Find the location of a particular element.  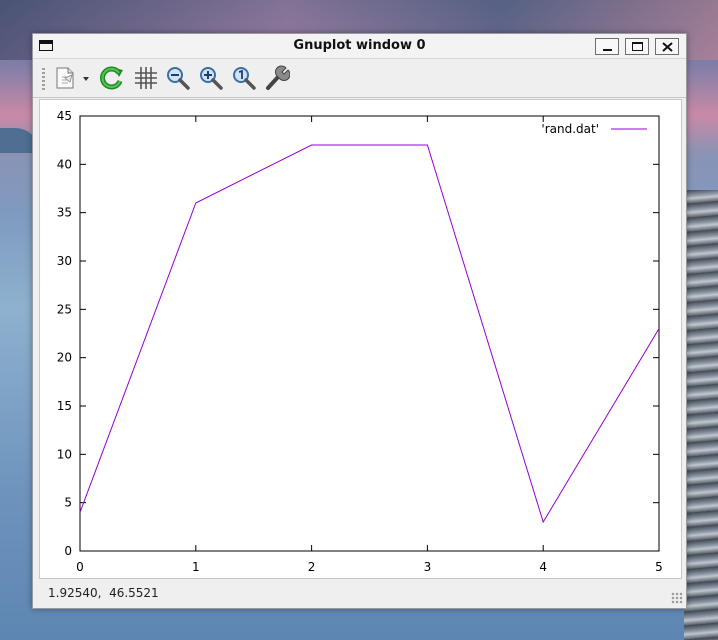

y-tick-label: 15 is located at coordinates (64, 406).